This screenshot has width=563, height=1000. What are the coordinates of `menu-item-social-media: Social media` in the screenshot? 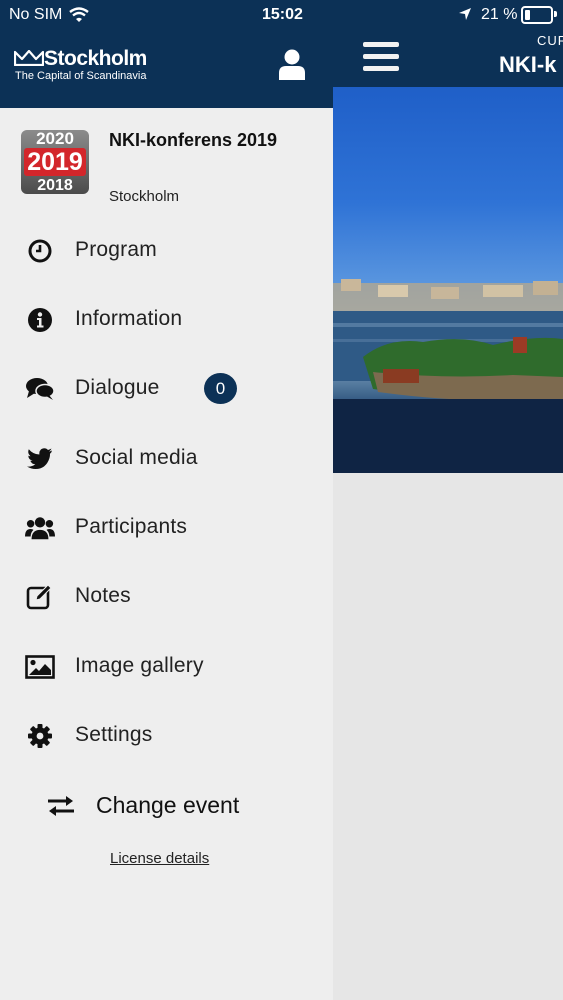 It's located at (166, 458).